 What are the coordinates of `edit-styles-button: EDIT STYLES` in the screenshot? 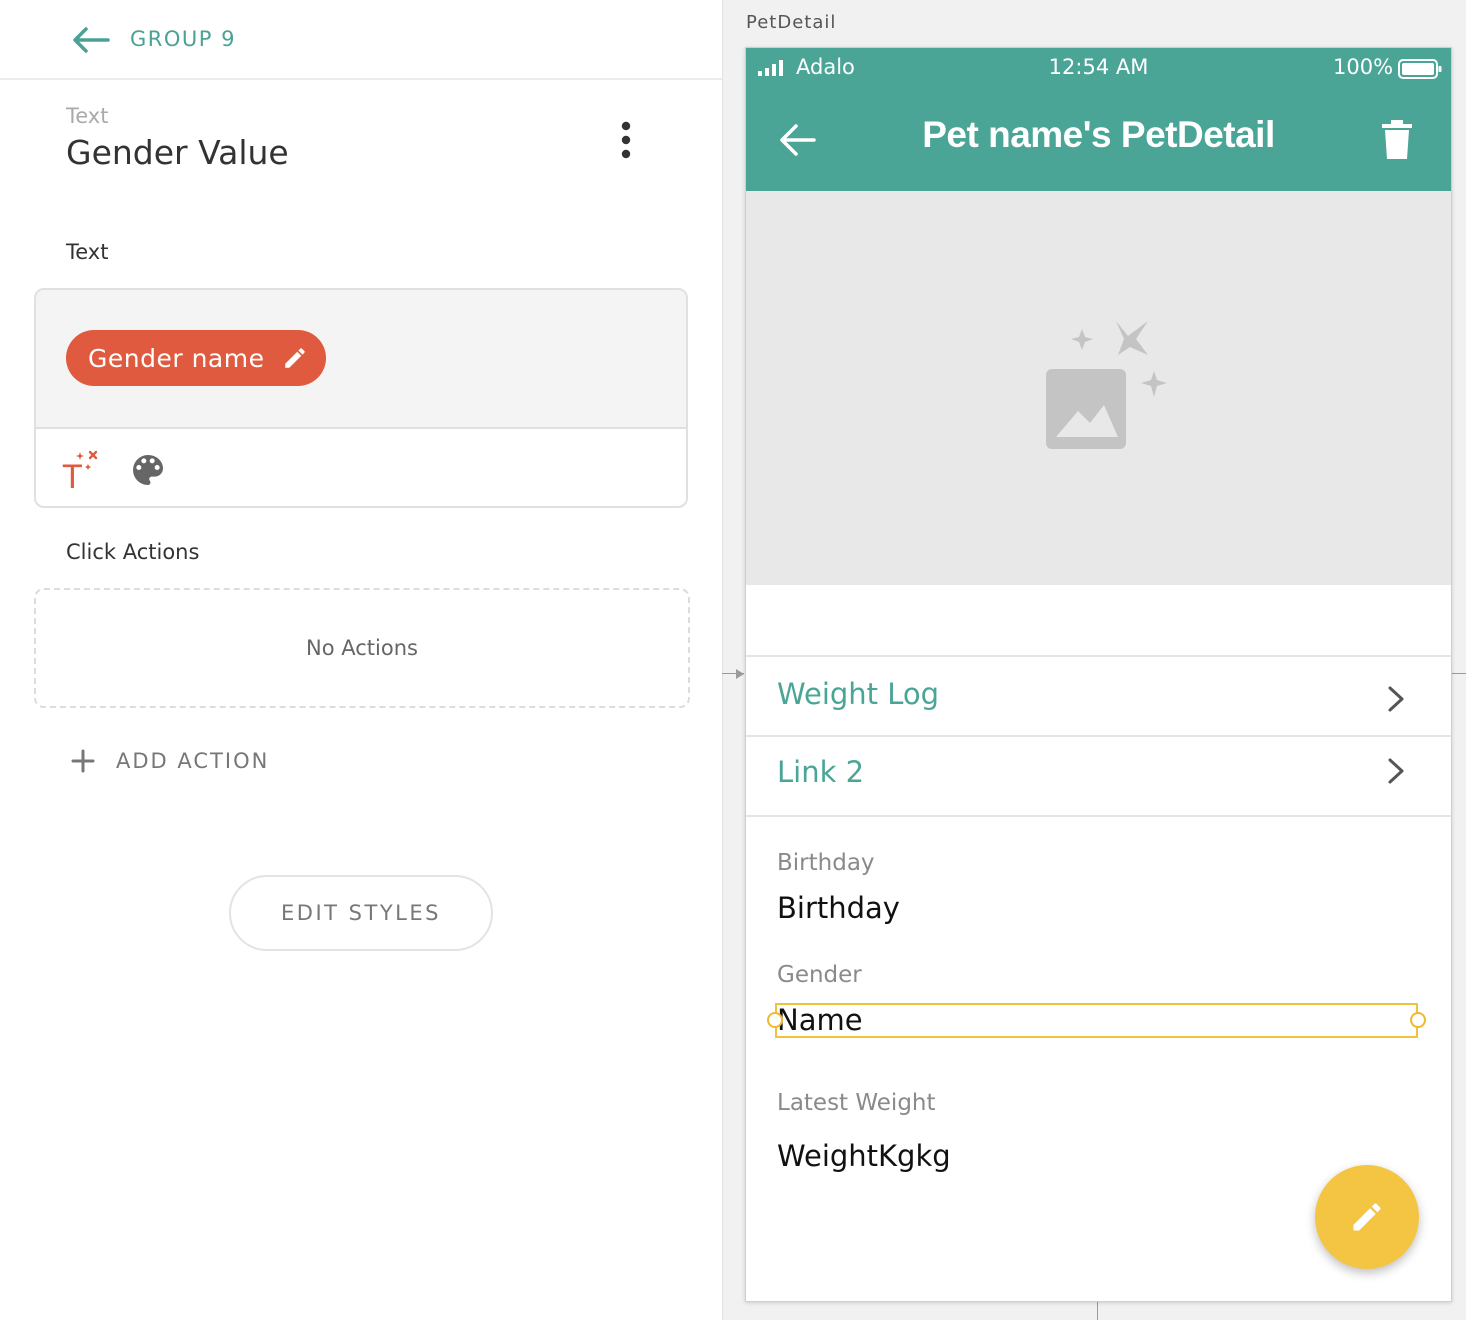 It's located at (361, 913).